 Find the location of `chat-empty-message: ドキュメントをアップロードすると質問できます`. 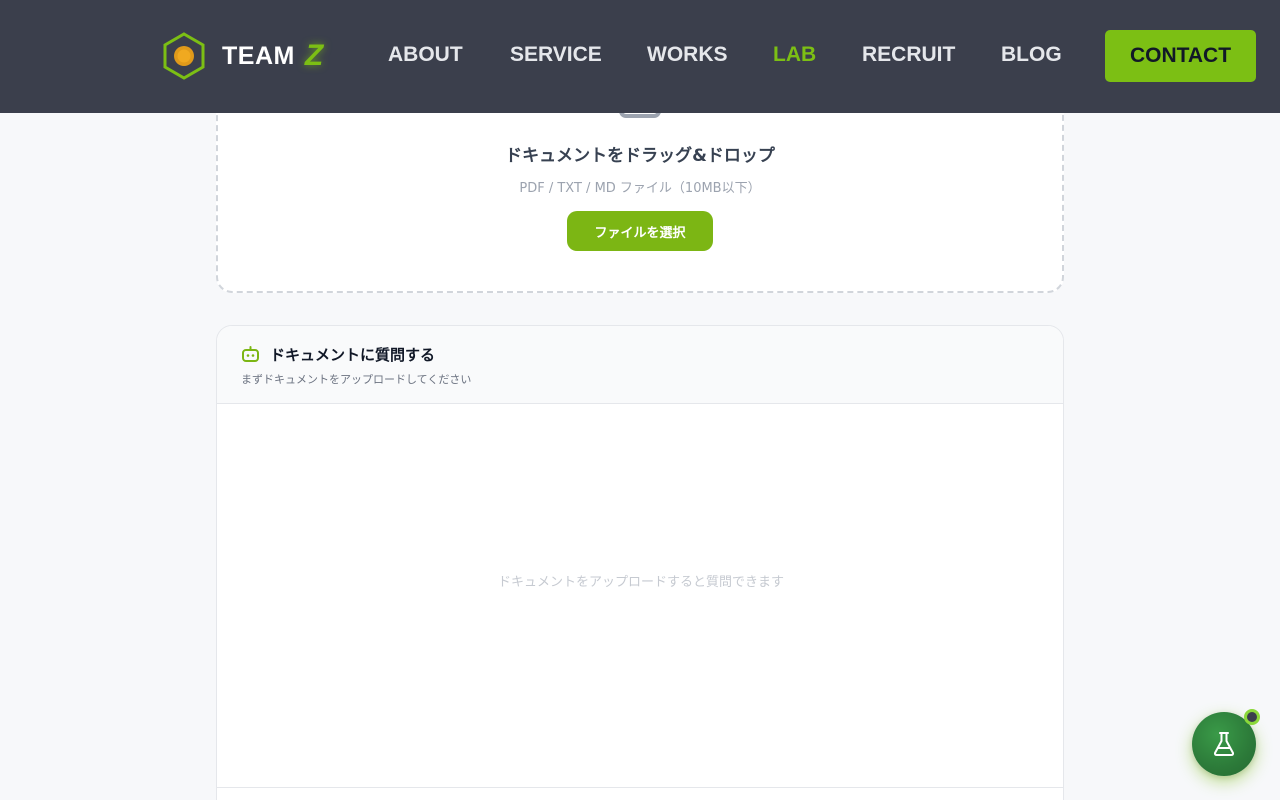

chat-empty-message: ドキュメントをアップロードすると質問できます is located at coordinates (640, 582).